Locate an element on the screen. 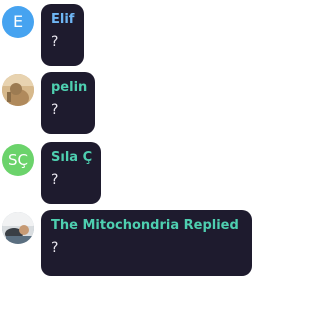  avatar-initials: SÇ is located at coordinates (18, 159).